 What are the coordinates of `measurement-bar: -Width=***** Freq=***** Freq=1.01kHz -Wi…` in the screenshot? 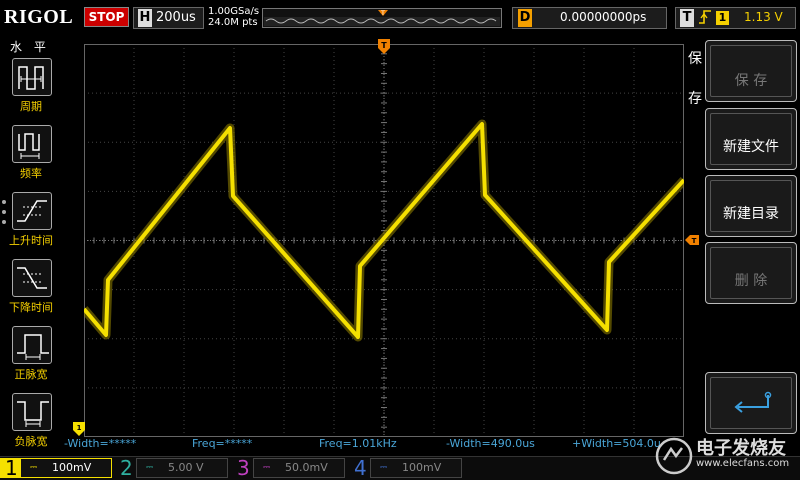 It's located at (373, 444).